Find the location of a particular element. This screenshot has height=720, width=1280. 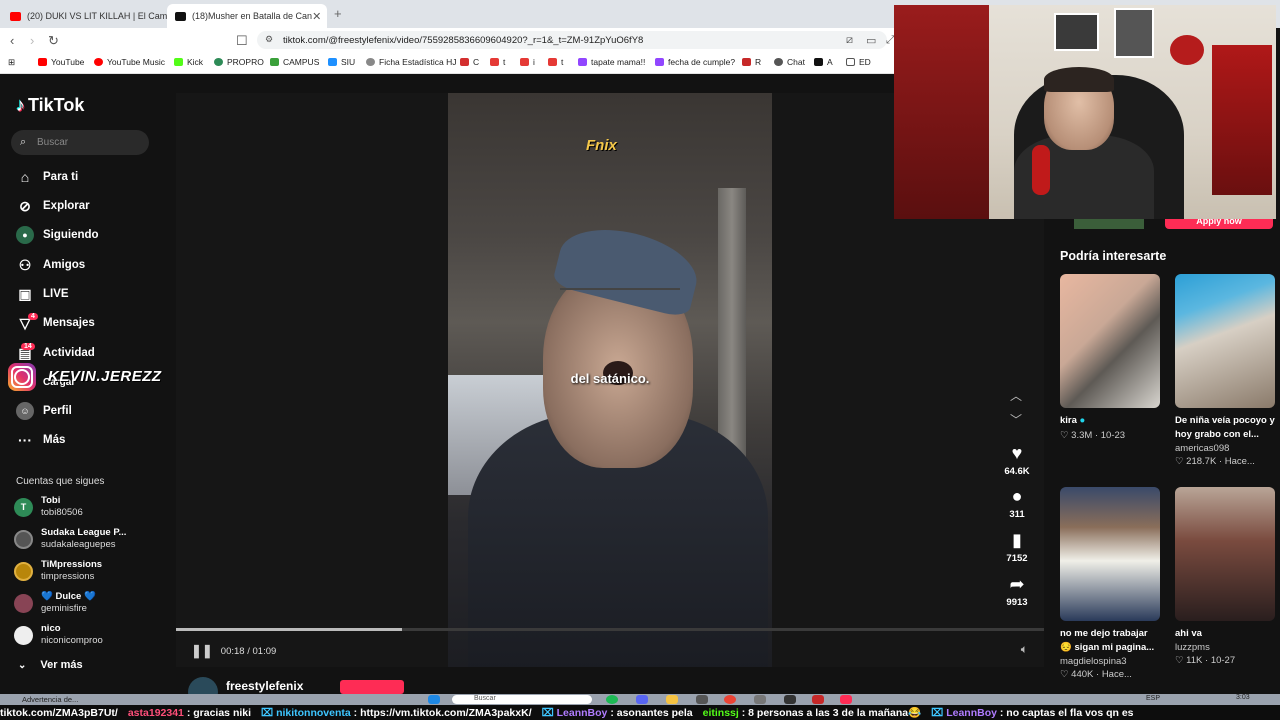

taskbar-search: Buscar is located at coordinates (522, 699).